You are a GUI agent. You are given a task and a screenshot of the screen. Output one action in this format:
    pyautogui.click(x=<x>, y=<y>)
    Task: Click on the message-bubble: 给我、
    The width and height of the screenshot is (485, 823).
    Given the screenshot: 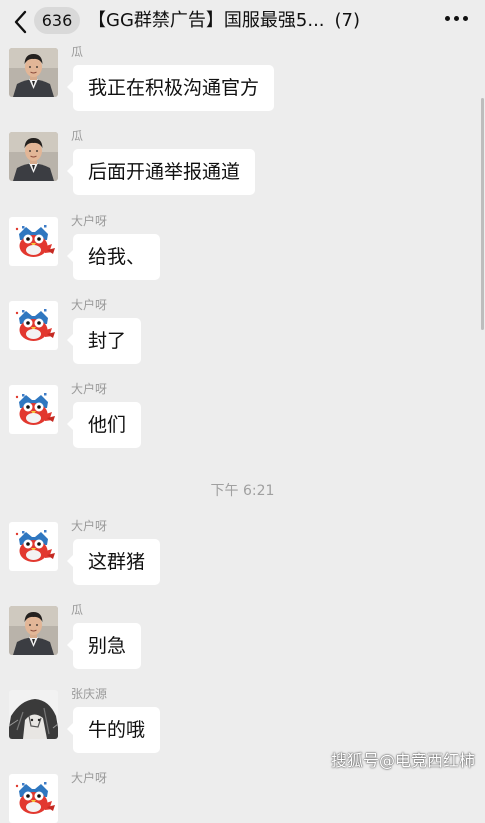 What is the action you would take?
    pyautogui.click(x=113, y=257)
    